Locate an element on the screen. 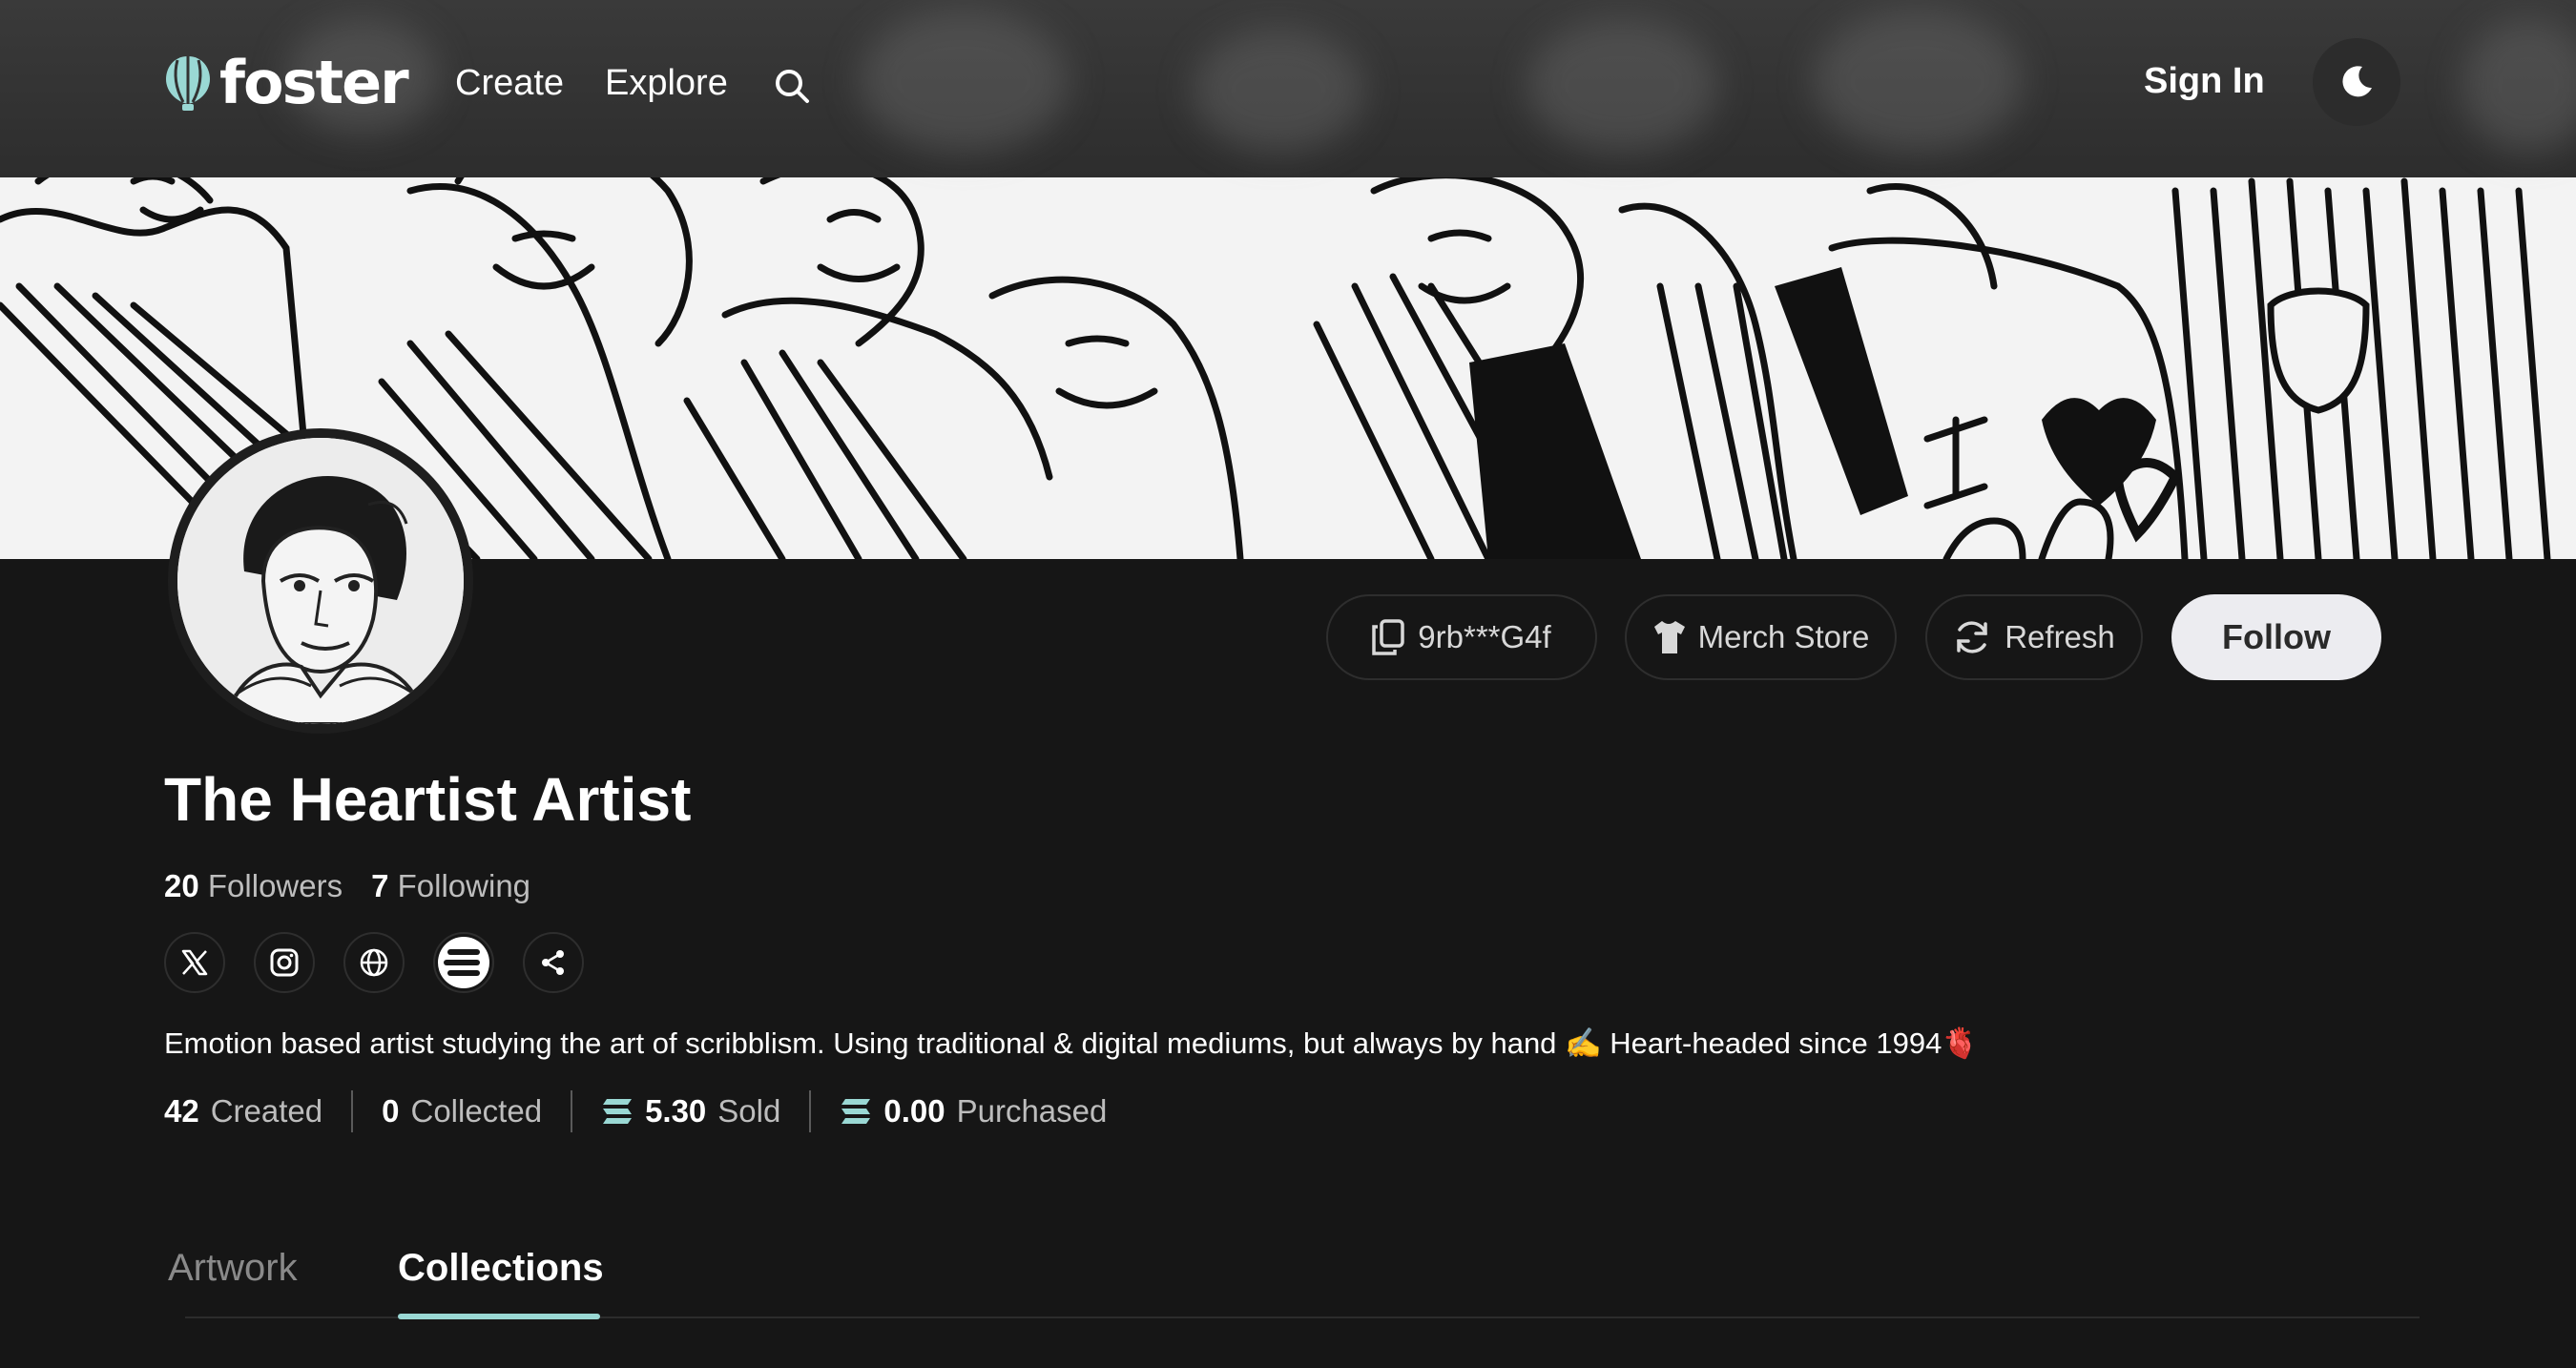 This screenshot has height=1368, width=2576. metric-purchased: 0.00 Purchased is located at coordinates (973, 1111).